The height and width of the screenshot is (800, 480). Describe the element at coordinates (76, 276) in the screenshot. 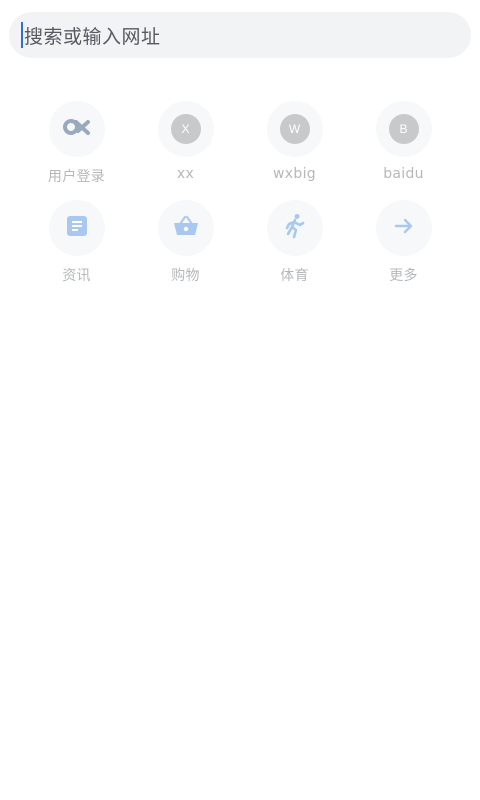

I see `shortcut-label: 资讯` at that location.